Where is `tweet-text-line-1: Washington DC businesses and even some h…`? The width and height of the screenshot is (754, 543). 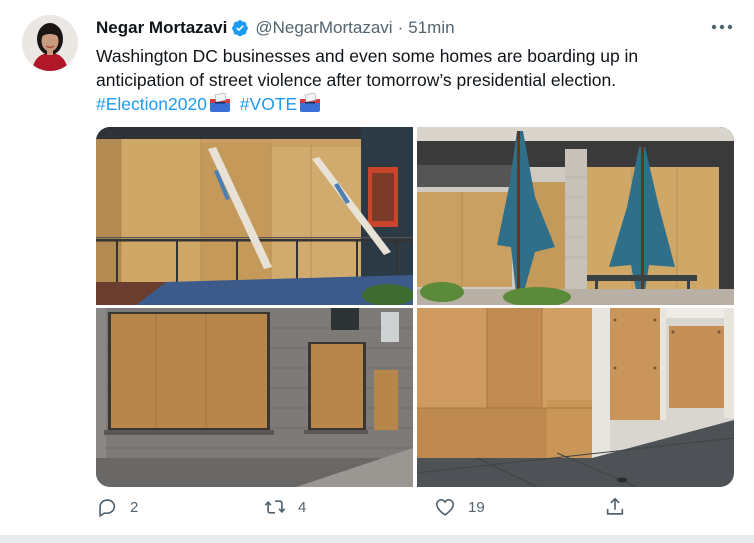
tweet-text-line-1: Washington DC businesses and even some h… is located at coordinates (367, 56).